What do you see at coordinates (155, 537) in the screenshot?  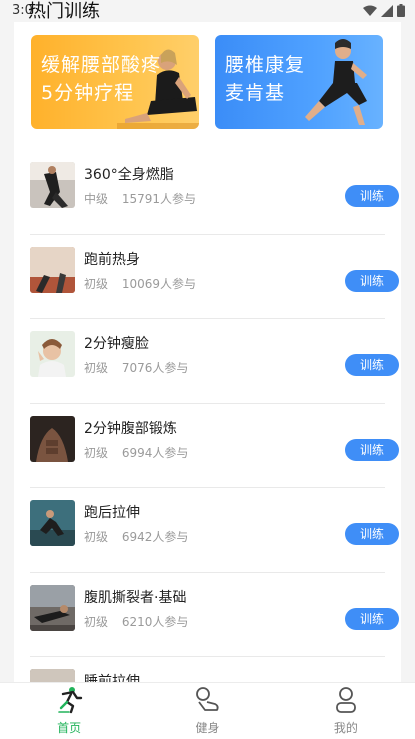 I see `training-participants: 6942人参与` at bounding box center [155, 537].